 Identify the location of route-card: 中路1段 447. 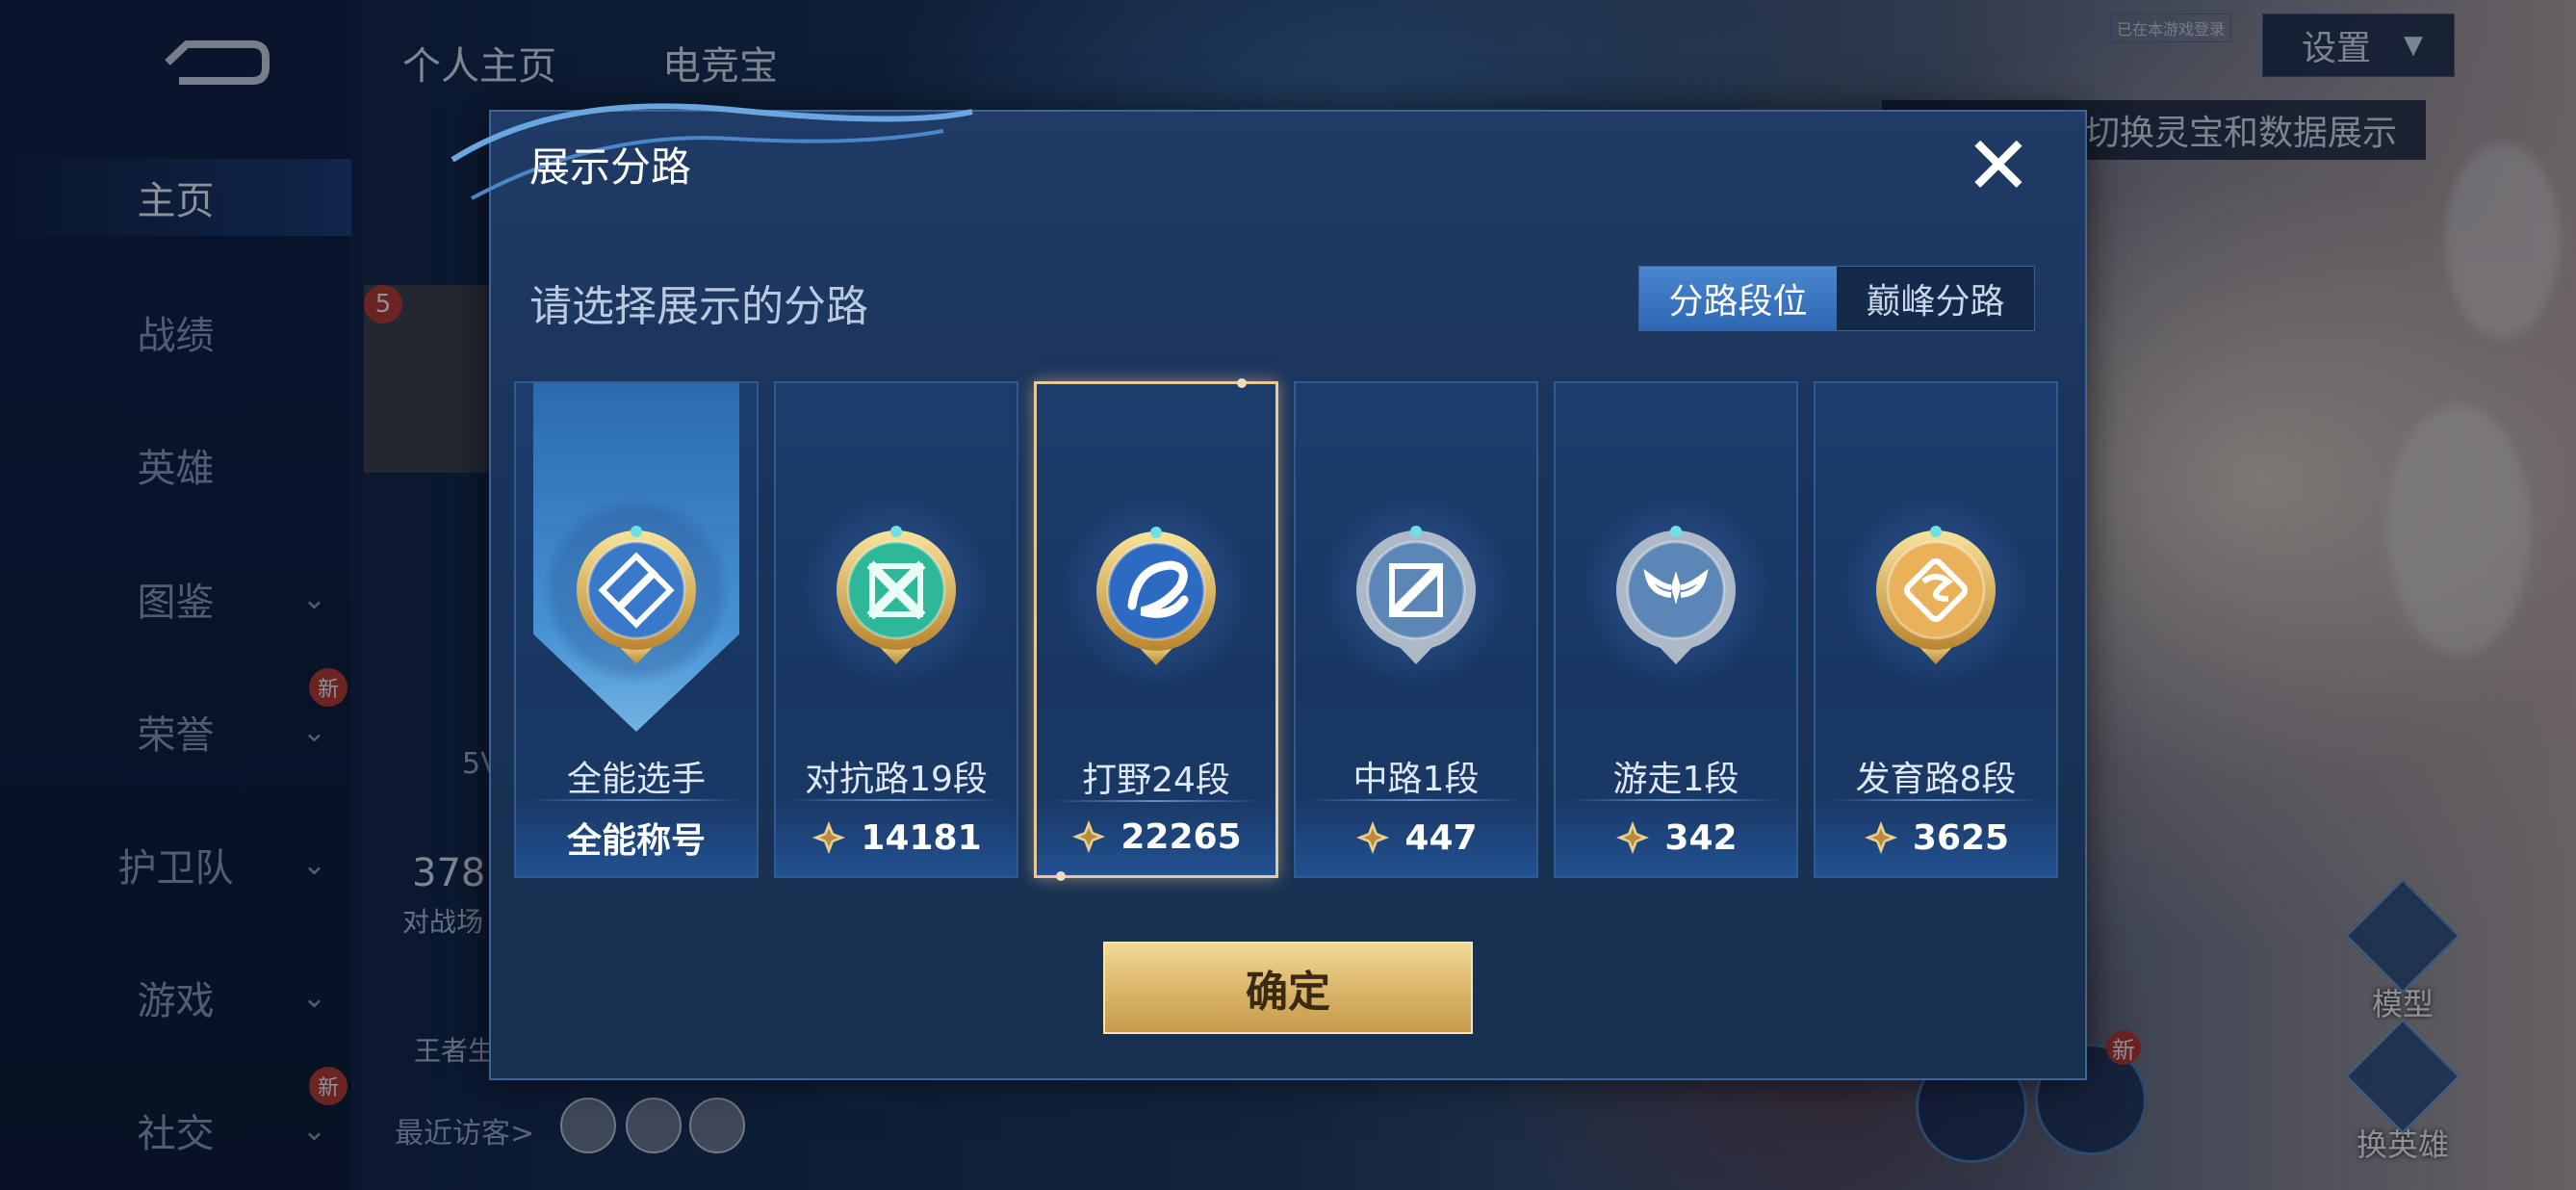
(1416, 630).